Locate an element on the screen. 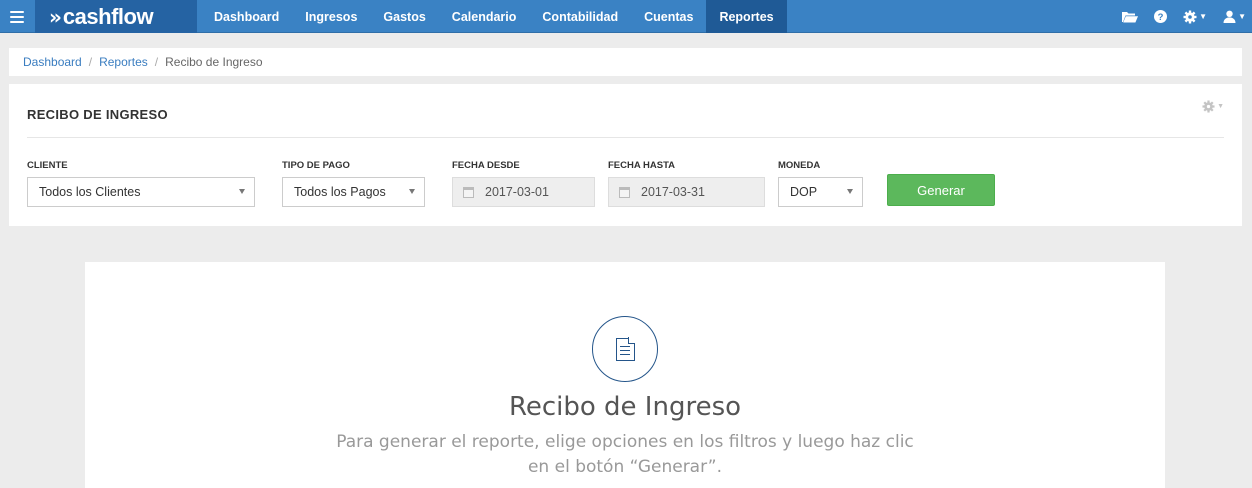 The image size is (1252, 488). breadcrumb-reportes: Reportes is located at coordinates (123, 62).